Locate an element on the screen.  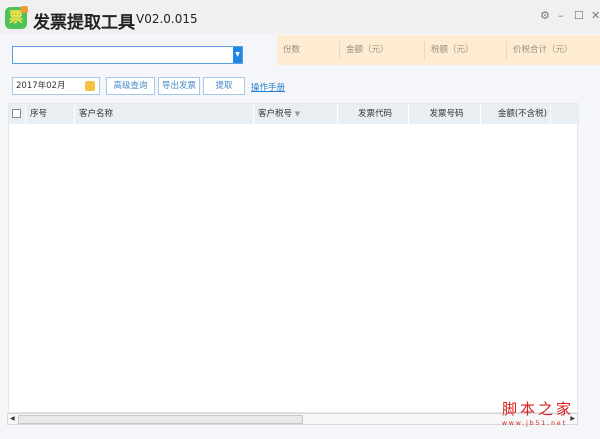
summary-total: 价税合计（元） is located at coordinates (551, 50).